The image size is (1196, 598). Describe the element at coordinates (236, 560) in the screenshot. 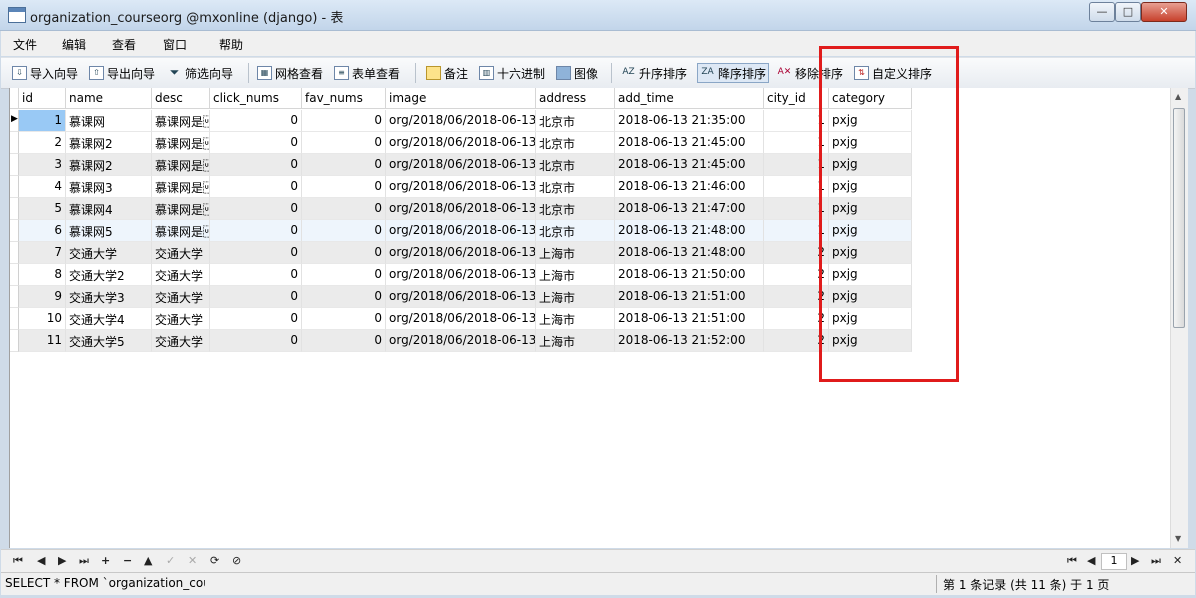

I see `stop-icon: ⊘` at that location.